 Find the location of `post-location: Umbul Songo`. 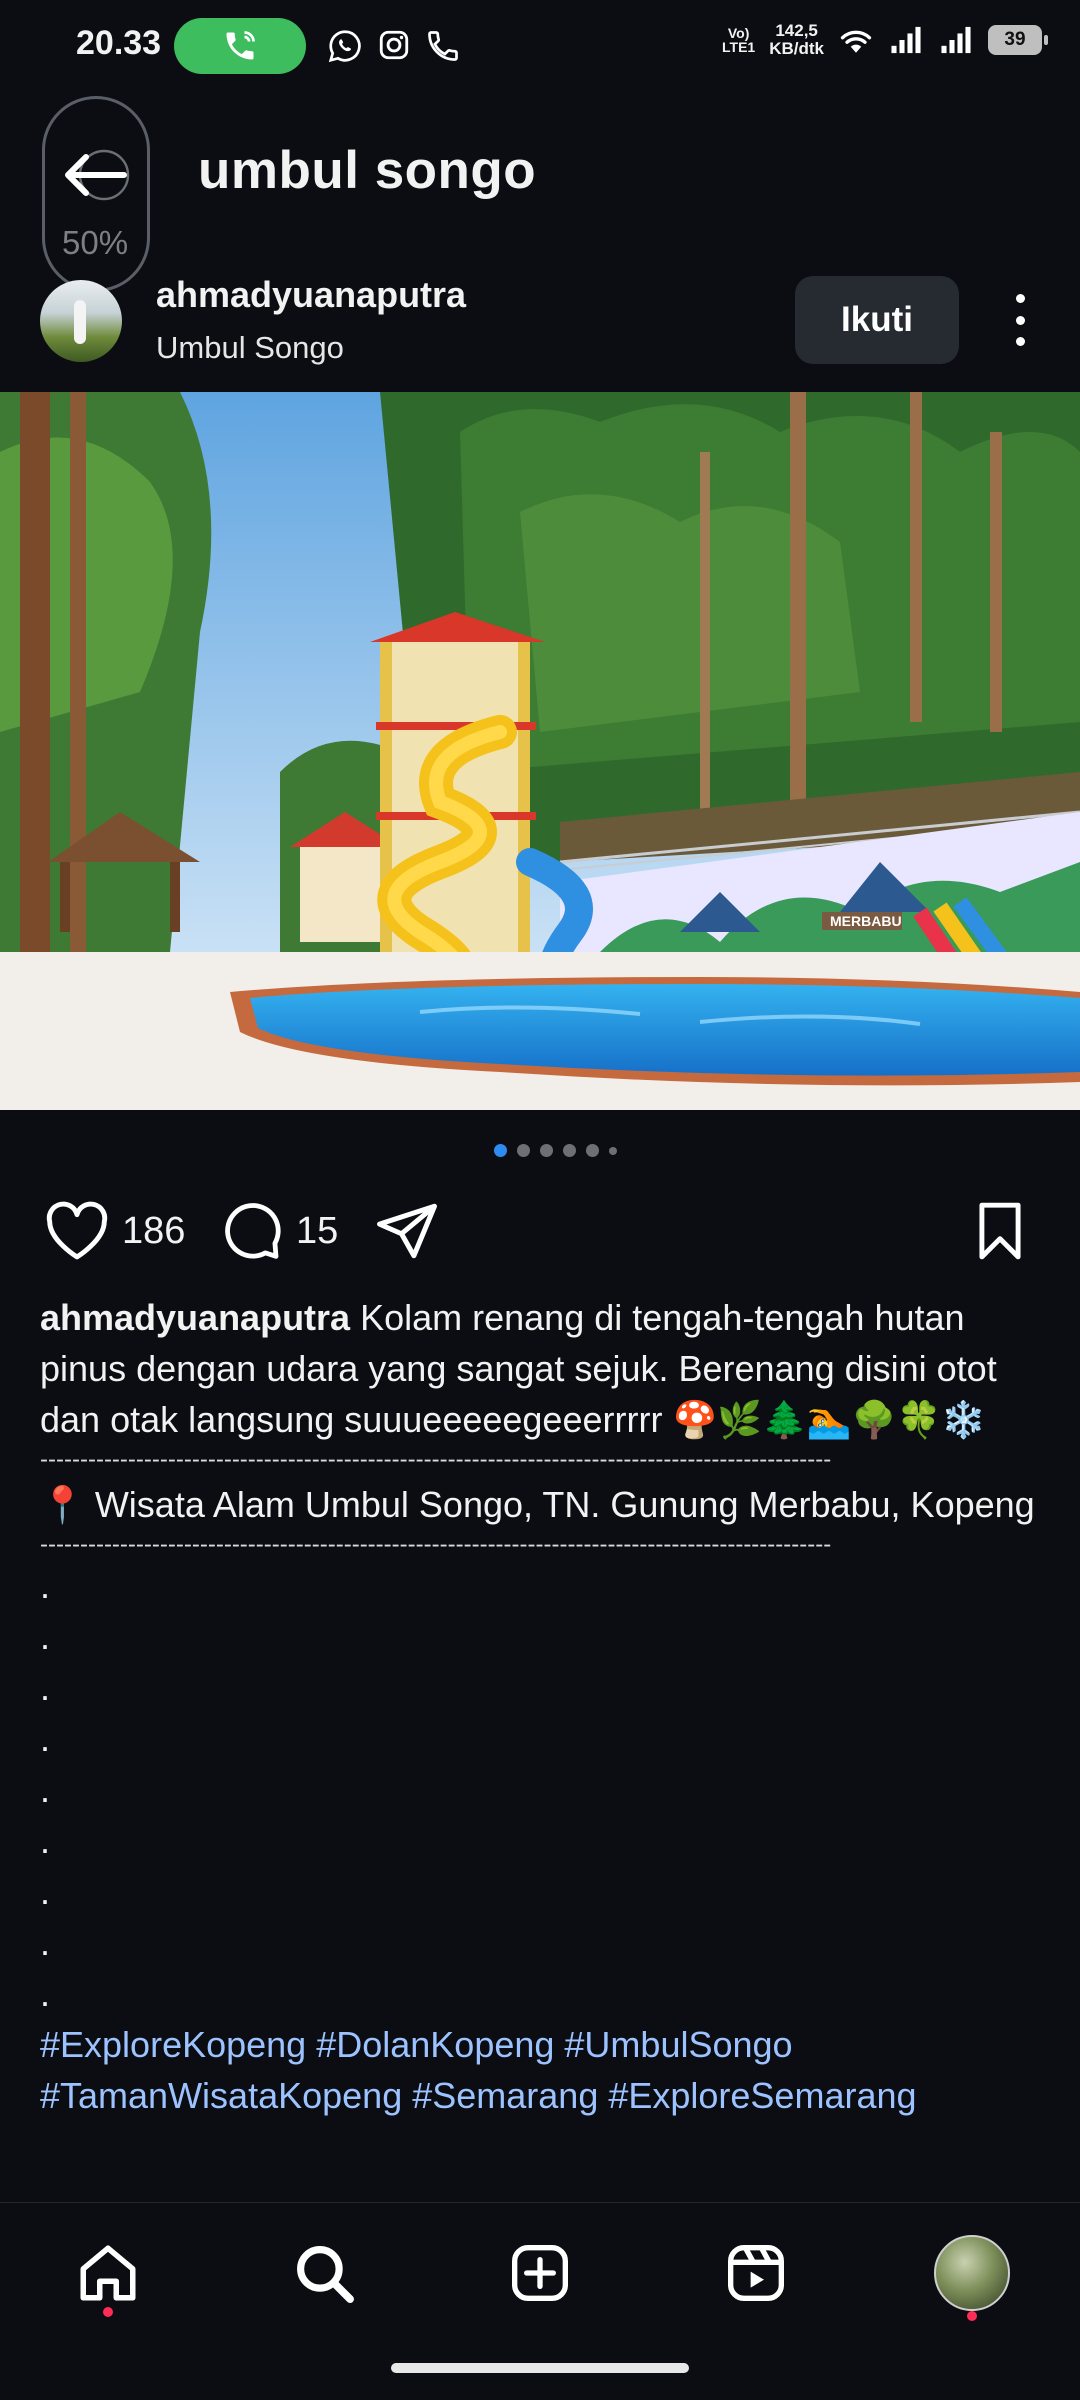

post-location: Umbul Songo is located at coordinates (250, 348).